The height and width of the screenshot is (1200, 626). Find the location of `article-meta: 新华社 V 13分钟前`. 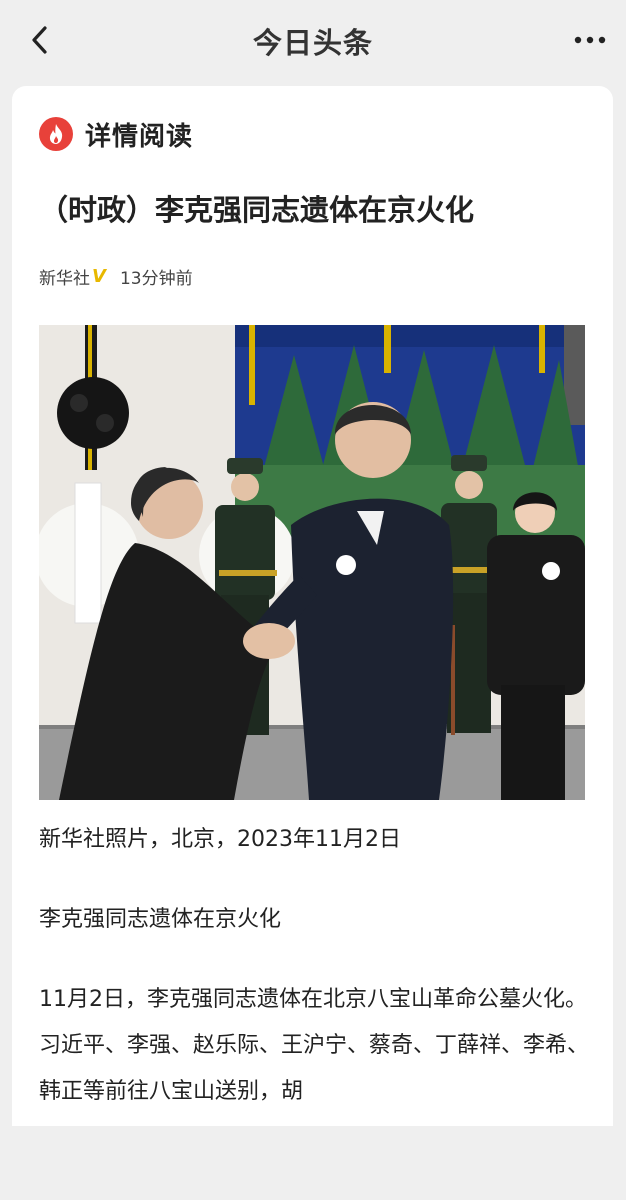

article-meta: 新华社 V 13分钟前 is located at coordinates (116, 276).